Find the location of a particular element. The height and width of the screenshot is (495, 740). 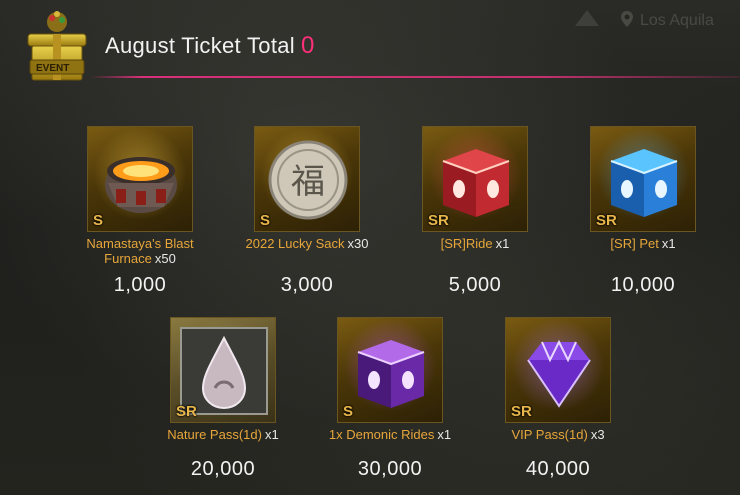

event-gift-box-icon: EVENT is located at coordinates (57, 45).